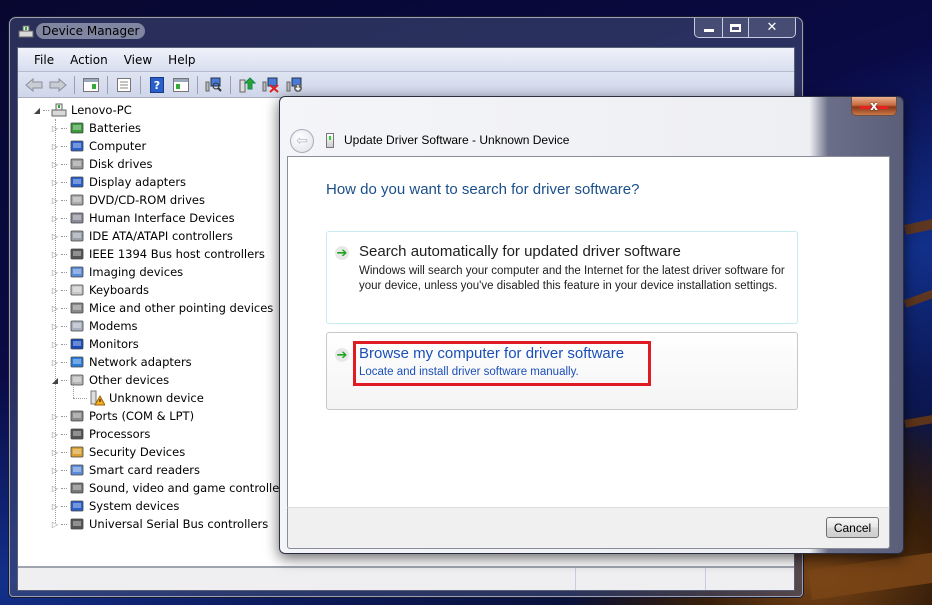 Image resolution: width=932 pixels, height=605 pixels. I want to click on back-button, so click(34, 85).